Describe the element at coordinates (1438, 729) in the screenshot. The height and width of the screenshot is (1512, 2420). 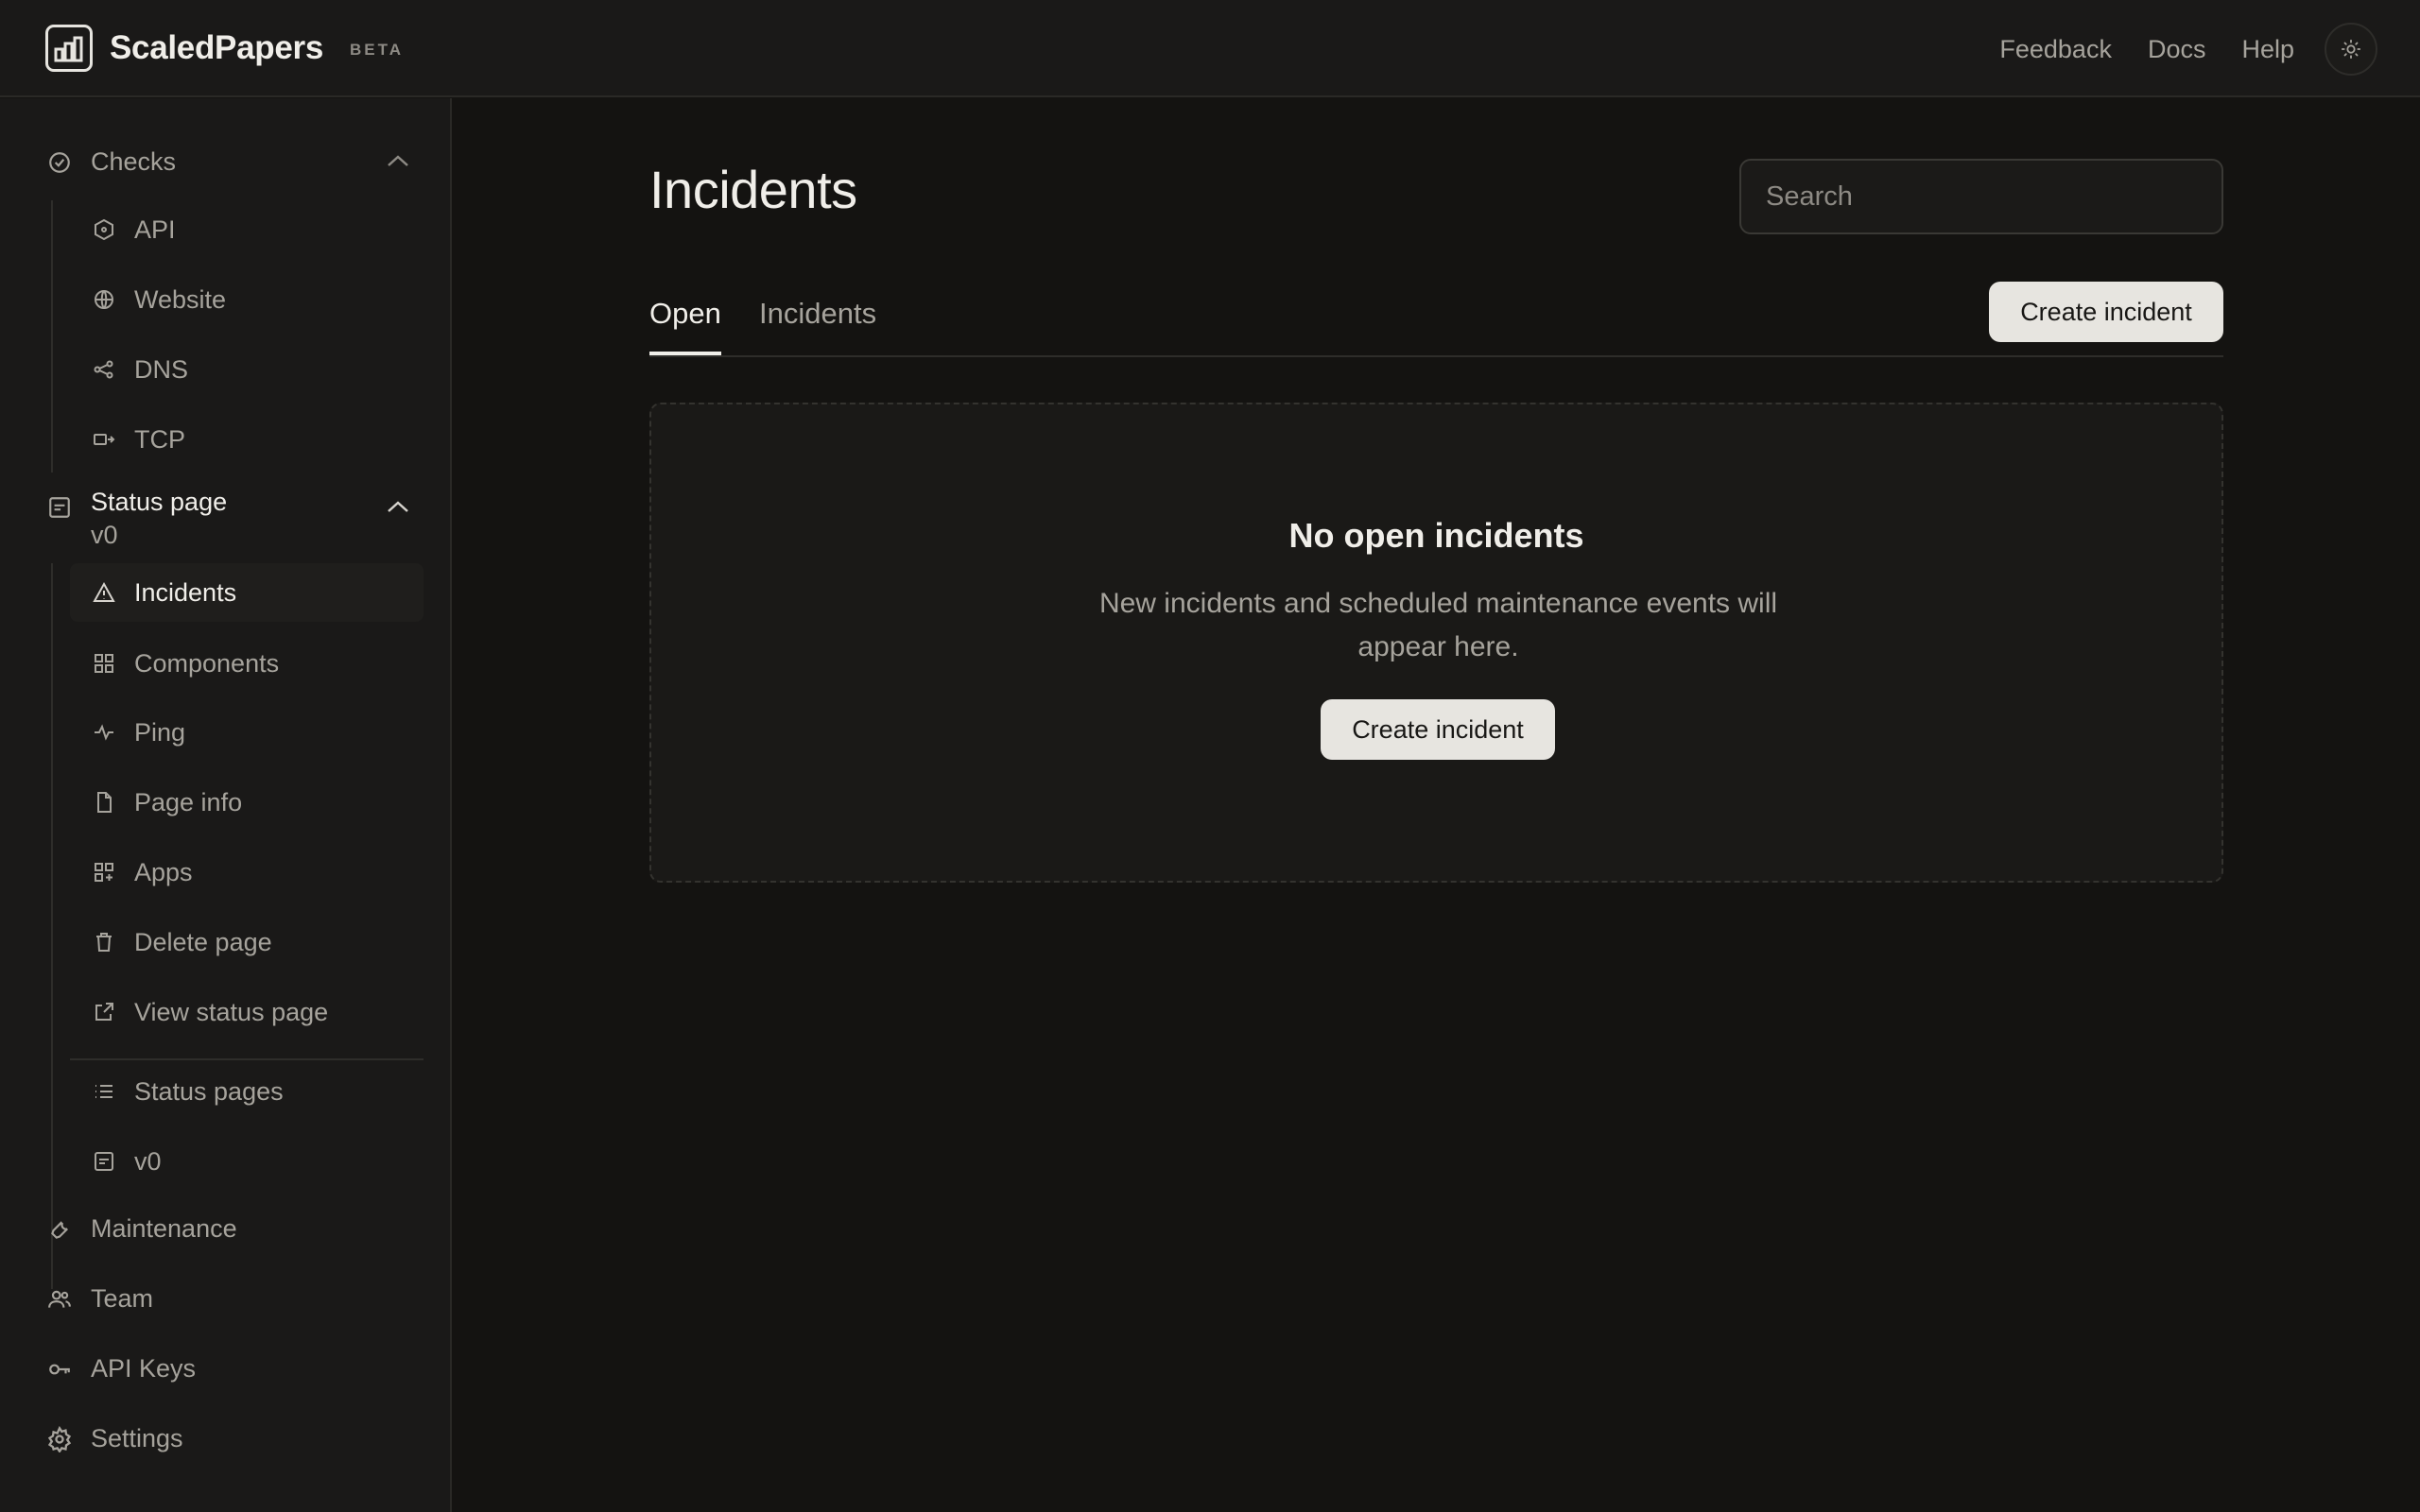
I see `empty-create-incident-button: Create incident` at that location.